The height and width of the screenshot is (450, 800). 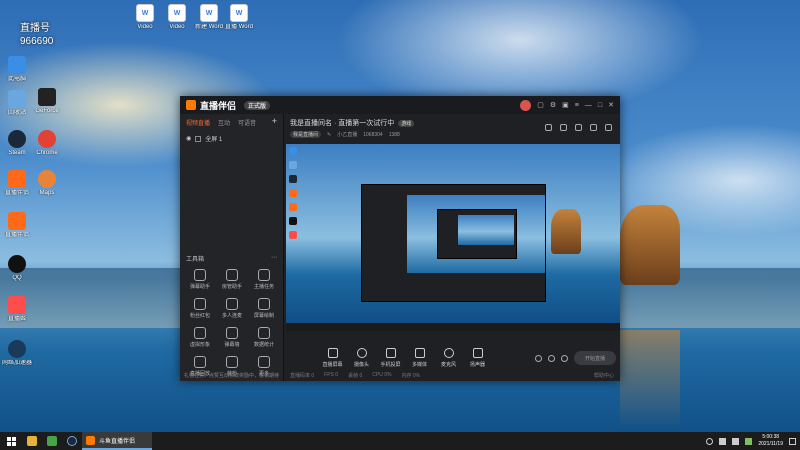 I want to click on tool-item: 粉丝红包, so click(x=200, y=308).